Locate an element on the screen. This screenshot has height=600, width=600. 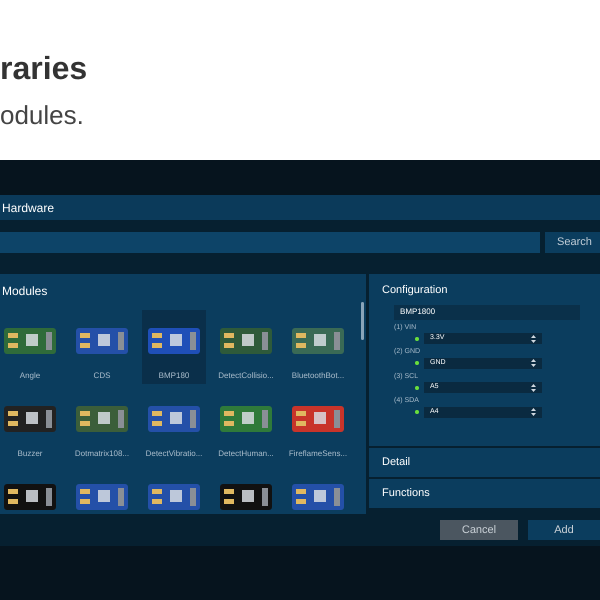
module-tile: CDS is located at coordinates (102, 347).